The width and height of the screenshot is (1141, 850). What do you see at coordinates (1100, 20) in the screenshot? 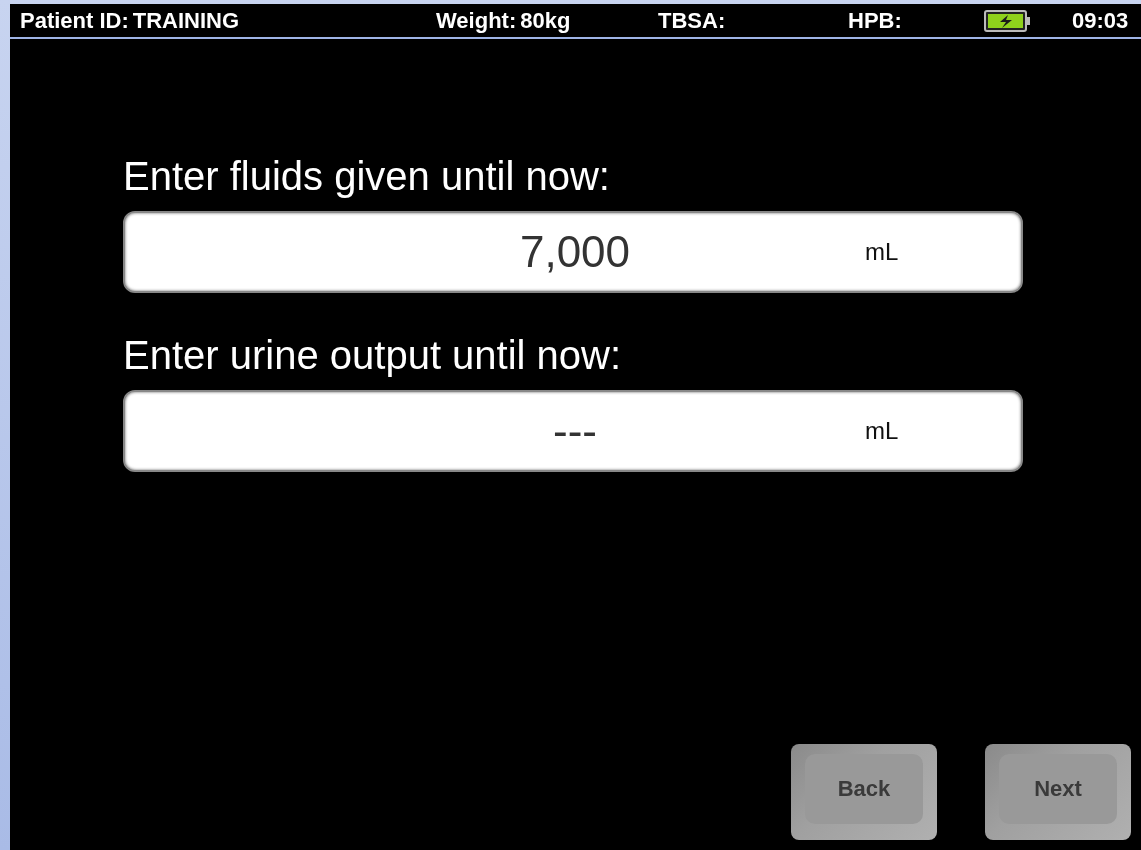
I see `clock-time: 09:03` at bounding box center [1100, 20].